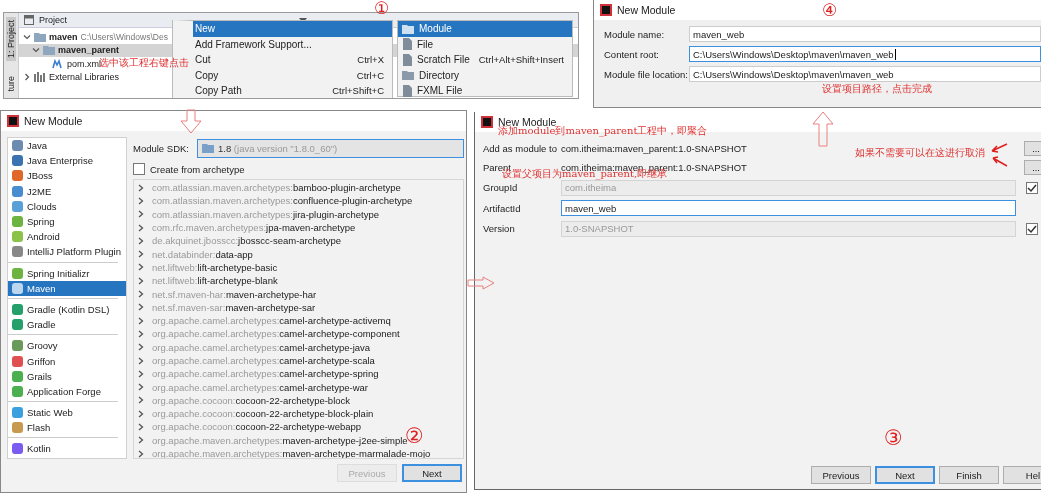 The height and width of the screenshot is (498, 1041). I want to click on annotation-note: 选中该工程右键点击, so click(144, 62).